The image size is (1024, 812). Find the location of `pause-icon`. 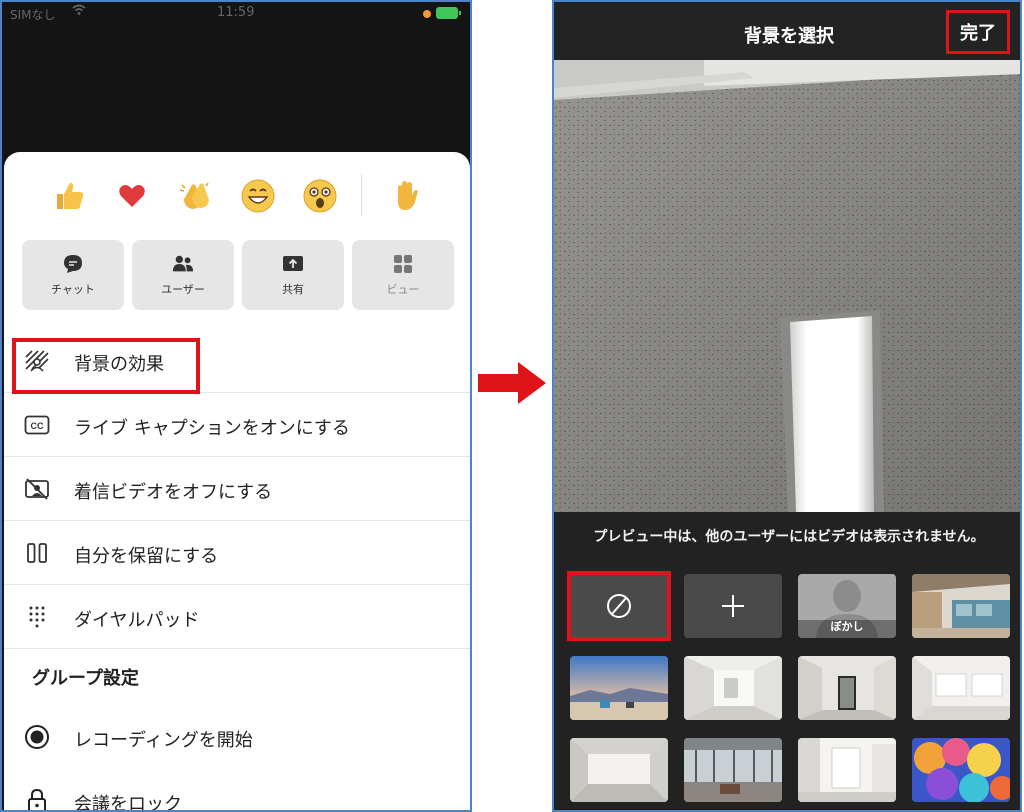

pause-icon is located at coordinates (37, 553).